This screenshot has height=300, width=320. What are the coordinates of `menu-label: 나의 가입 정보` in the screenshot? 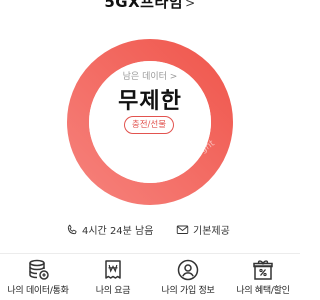 It's located at (188, 291).